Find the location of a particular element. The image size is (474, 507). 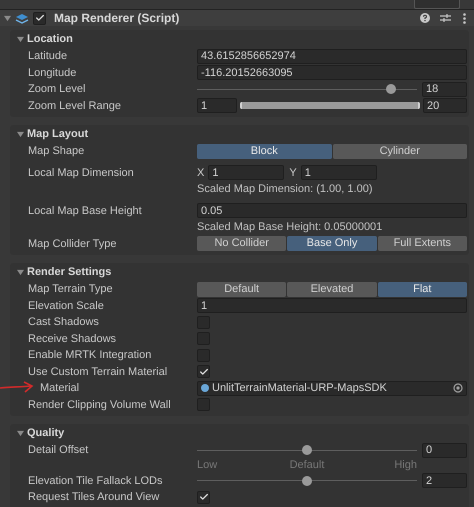

toggle-option: Block is located at coordinates (264, 151).